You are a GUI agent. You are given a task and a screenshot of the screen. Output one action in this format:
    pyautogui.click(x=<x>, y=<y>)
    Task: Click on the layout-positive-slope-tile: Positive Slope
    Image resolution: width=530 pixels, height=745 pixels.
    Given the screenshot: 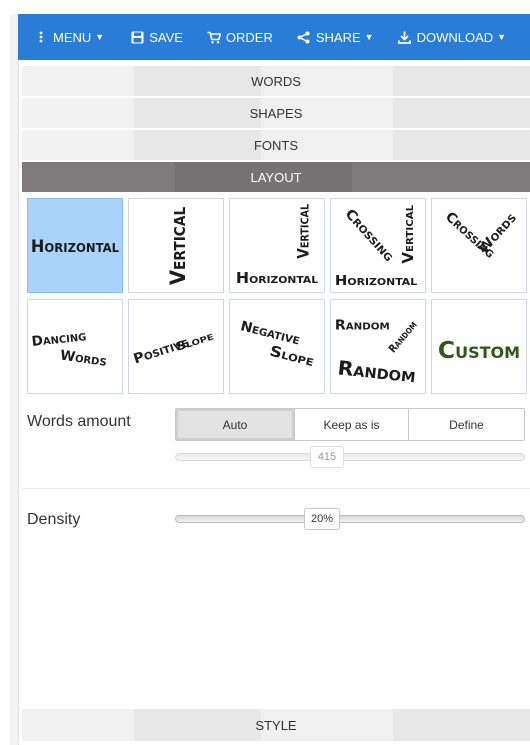 What is the action you would take?
    pyautogui.click(x=176, y=346)
    